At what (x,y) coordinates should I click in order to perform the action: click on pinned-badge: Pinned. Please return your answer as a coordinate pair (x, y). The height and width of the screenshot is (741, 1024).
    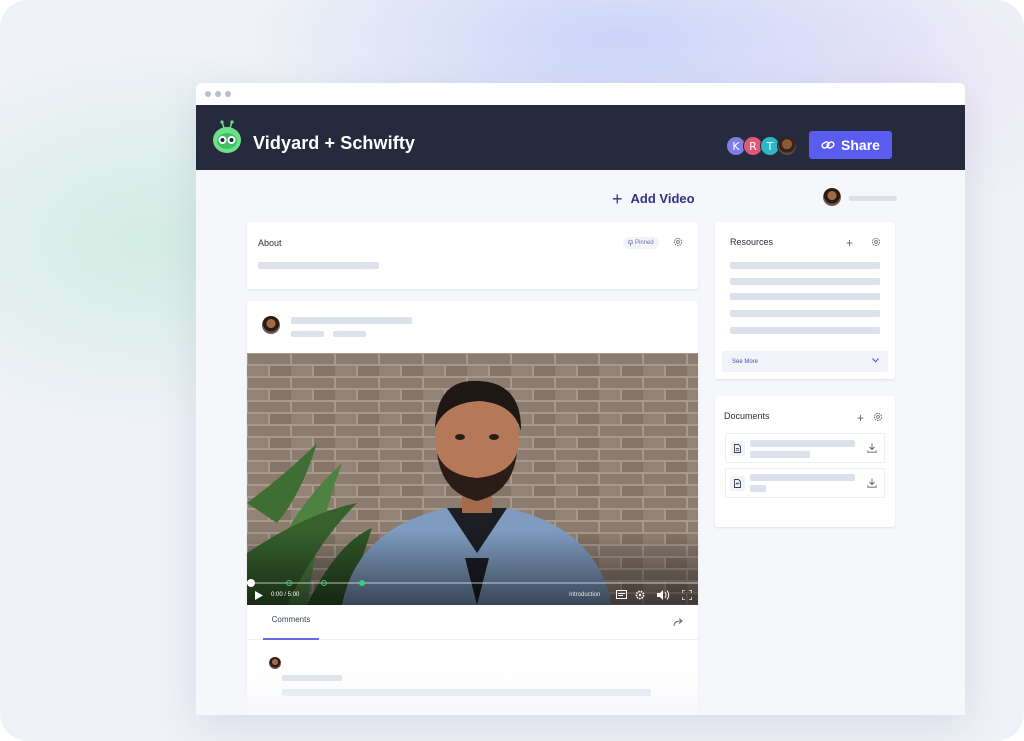
    Looking at the image, I should click on (641, 243).